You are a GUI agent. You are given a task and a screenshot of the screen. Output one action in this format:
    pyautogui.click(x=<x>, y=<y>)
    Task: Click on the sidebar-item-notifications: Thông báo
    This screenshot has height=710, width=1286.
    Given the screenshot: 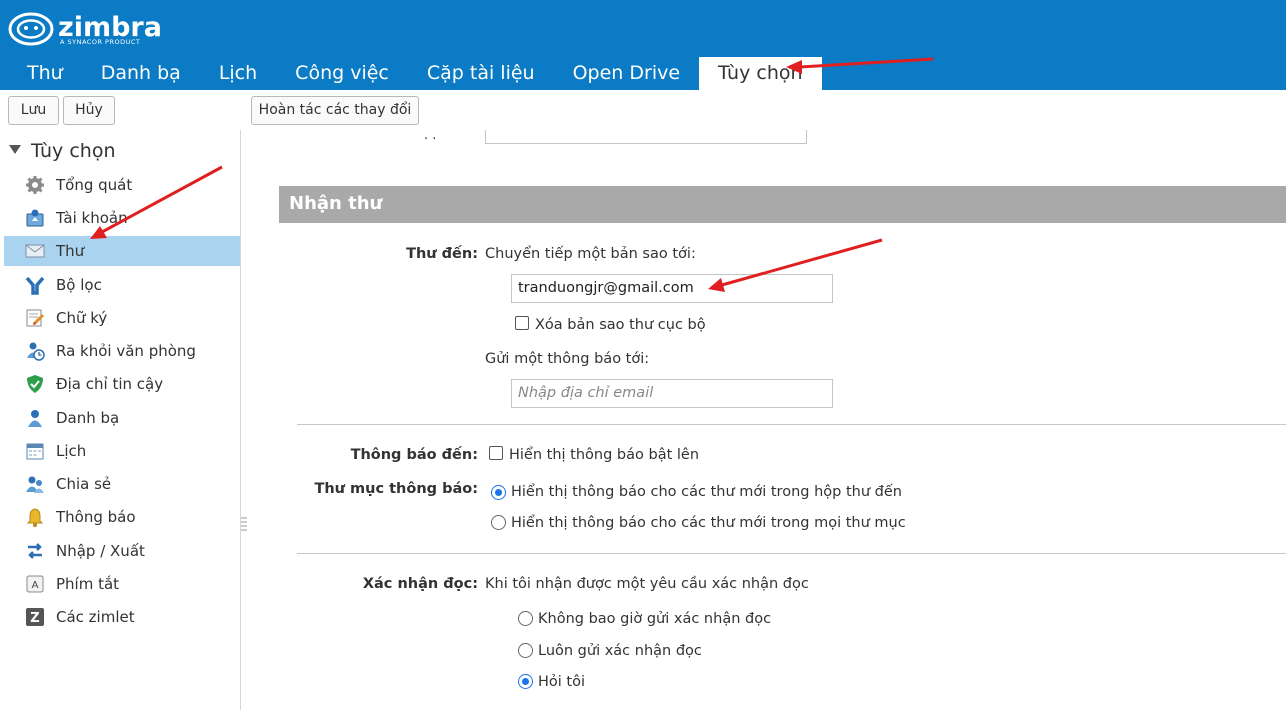 What is the action you would take?
    pyautogui.click(x=122, y=517)
    